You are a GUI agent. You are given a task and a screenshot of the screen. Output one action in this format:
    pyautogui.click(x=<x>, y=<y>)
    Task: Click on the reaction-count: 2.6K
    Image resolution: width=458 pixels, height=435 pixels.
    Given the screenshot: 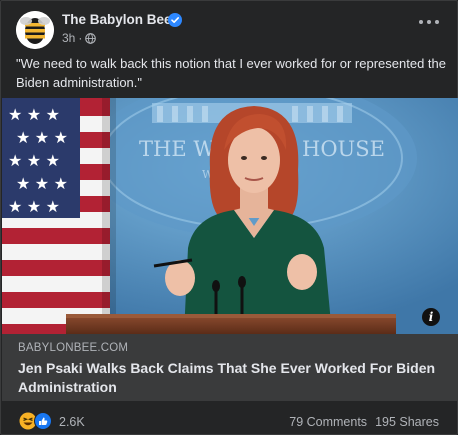 What is the action you would take?
    pyautogui.click(x=72, y=422)
    